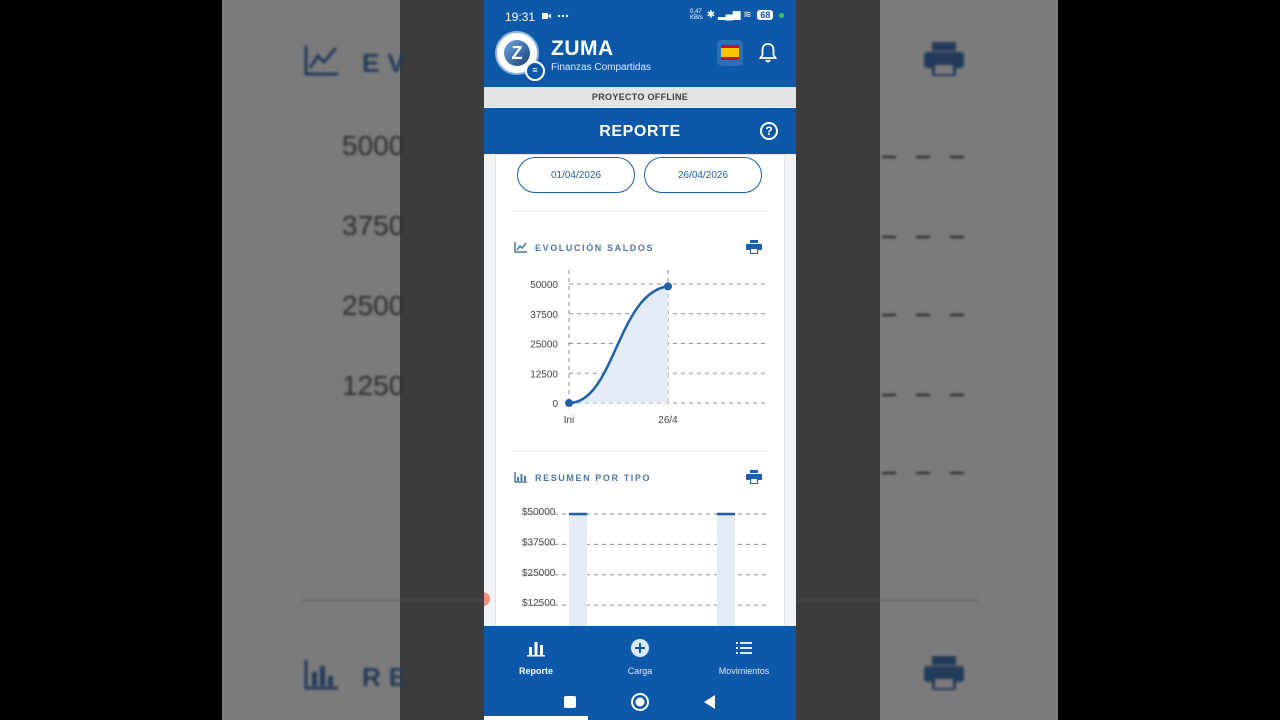 The image size is (1280, 720). I want to click on y-tick-label: 25000, so click(544, 345).